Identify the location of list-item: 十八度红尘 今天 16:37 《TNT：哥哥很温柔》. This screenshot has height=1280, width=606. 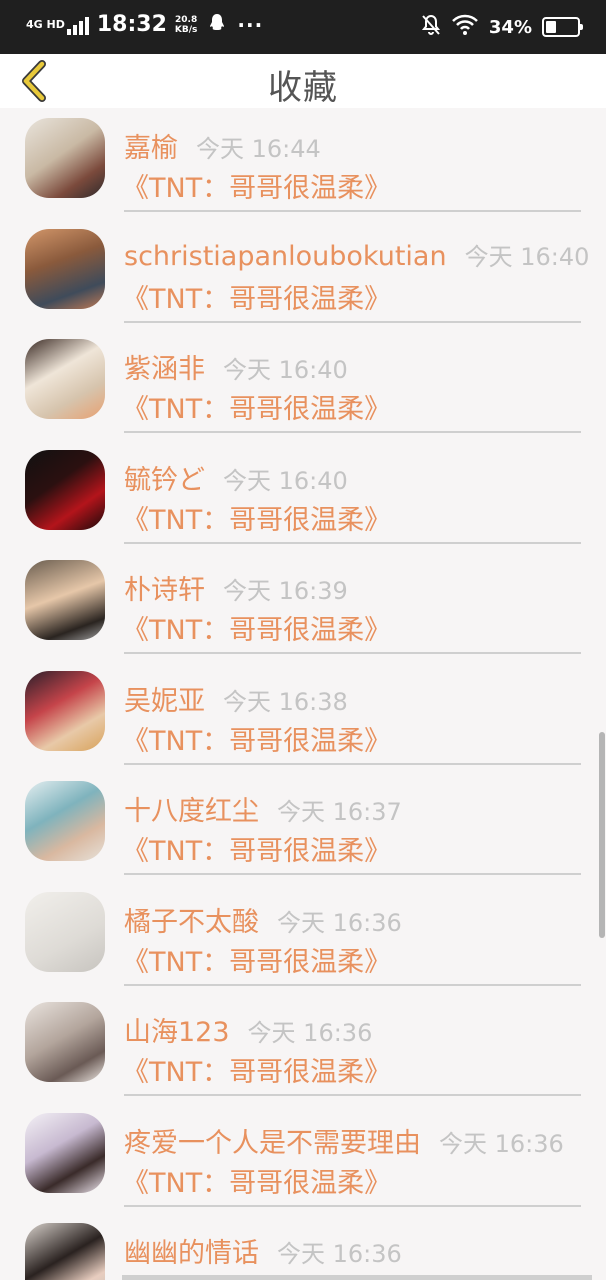
(303, 826).